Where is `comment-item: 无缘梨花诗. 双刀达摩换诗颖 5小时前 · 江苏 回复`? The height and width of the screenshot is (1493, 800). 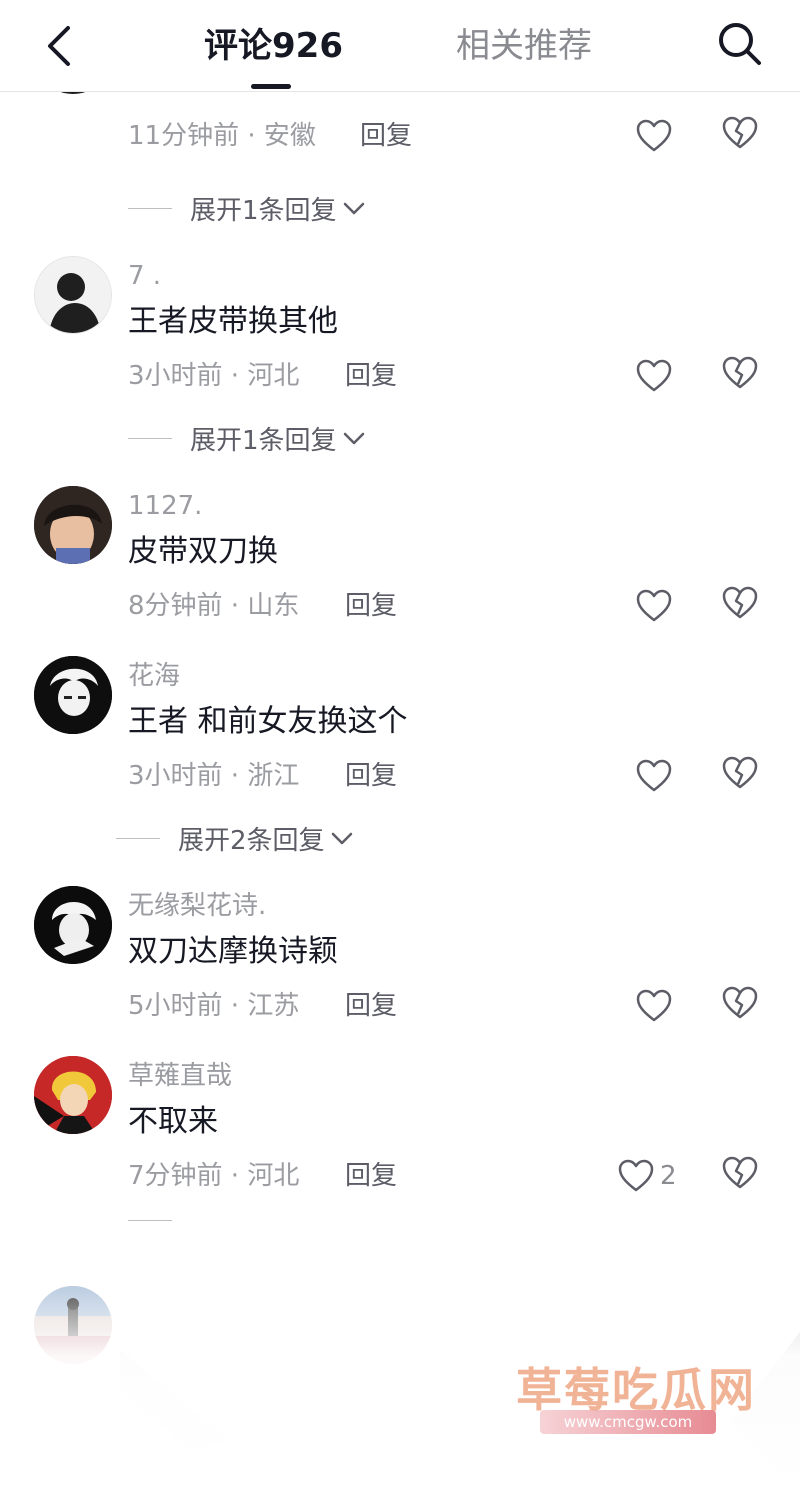
comment-item: 无缘梨花诗. 双刀达摩换诗颖 5小时前 · 江苏 回复 is located at coordinates (400, 976).